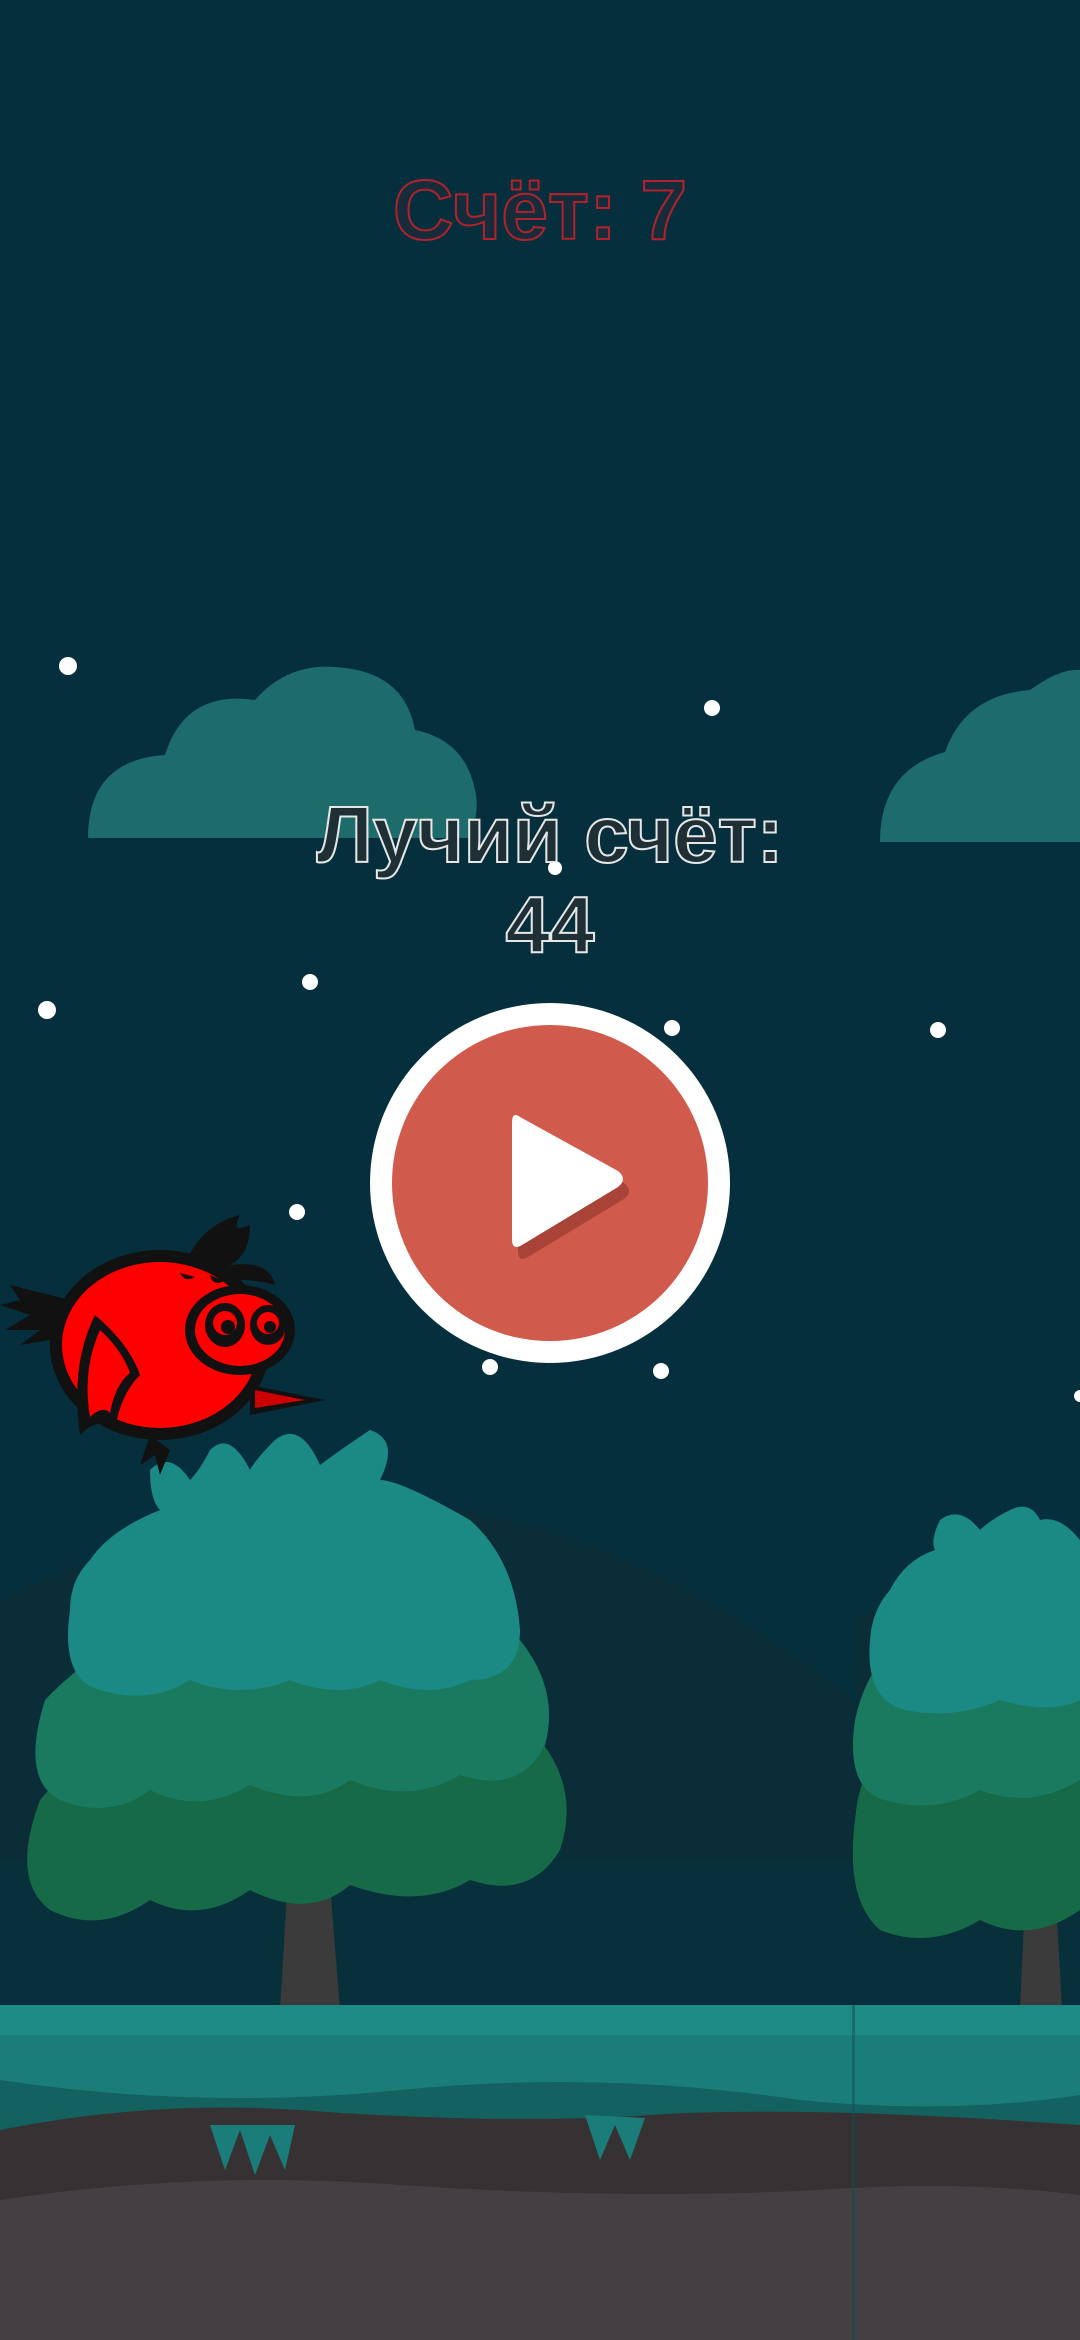  Describe the element at coordinates (570, 1187) in the screenshot. I see `play-icon` at that location.